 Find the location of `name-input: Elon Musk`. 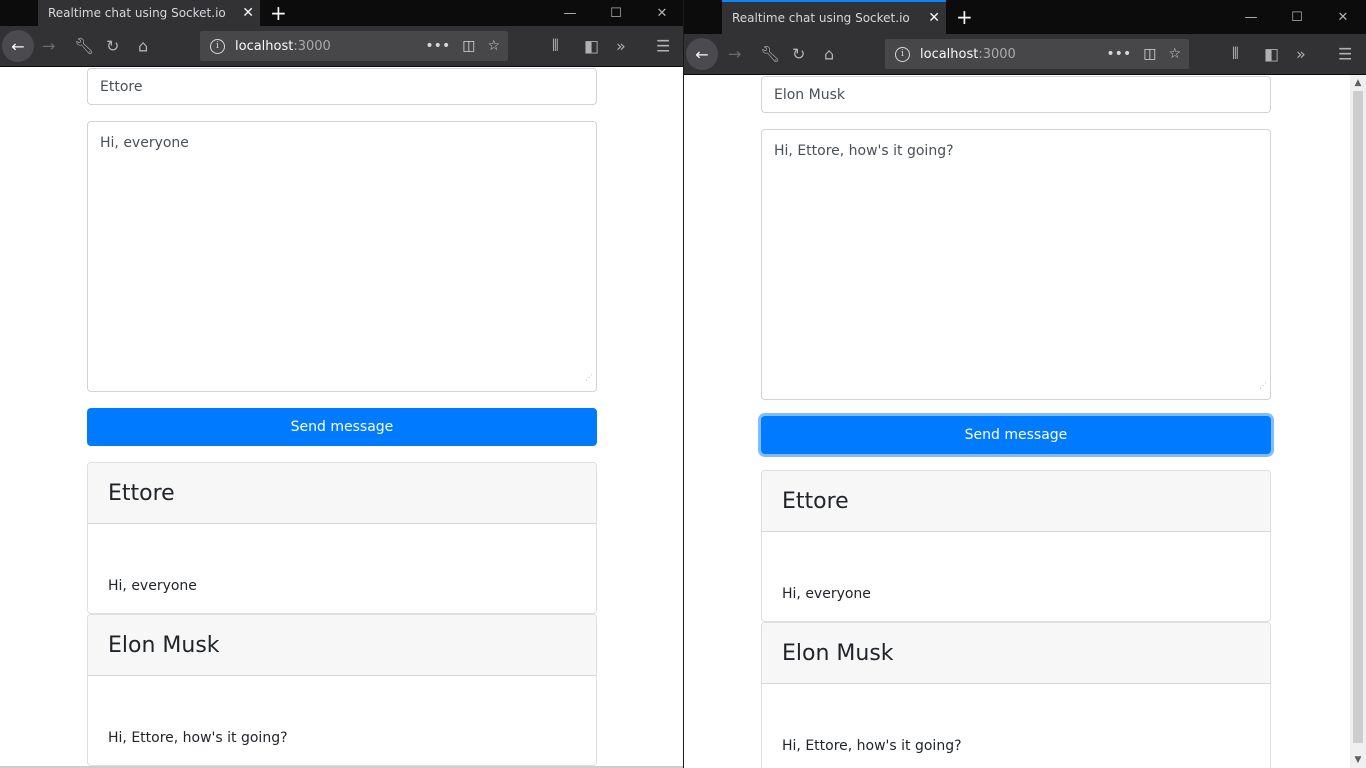

name-input: Elon Musk is located at coordinates (1016, 94).